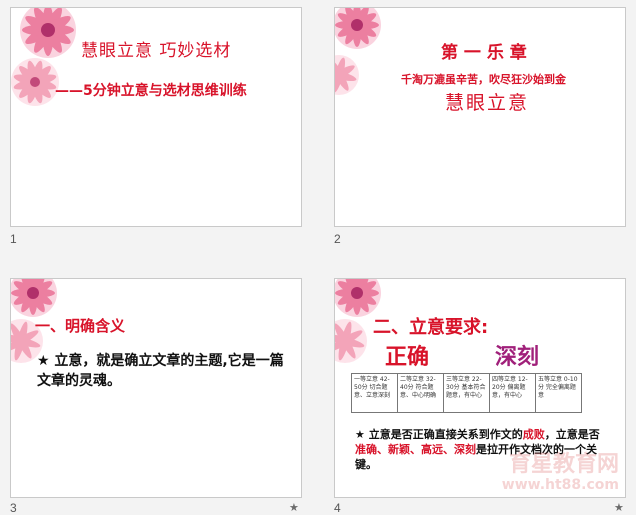 This screenshot has width=636, height=515. What do you see at coordinates (420, 393) in the screenshot?
I see `table-cell: 二等立意 32-40分 符合题意、中心明确` at bounding box center [420, 393].